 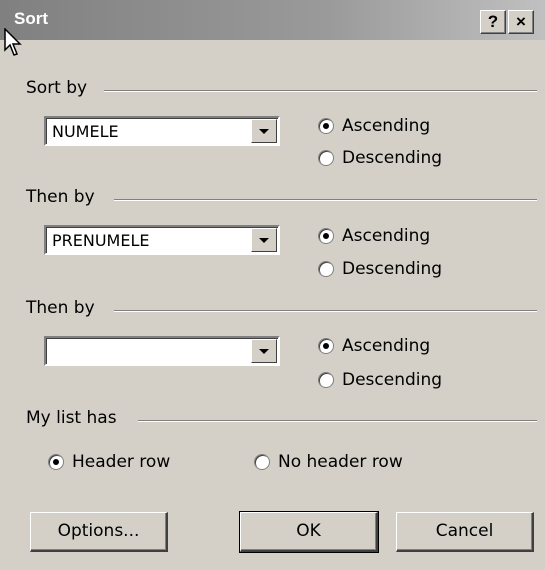 I want to click on mouse-cursor-icon, so click(x=13, y=42).